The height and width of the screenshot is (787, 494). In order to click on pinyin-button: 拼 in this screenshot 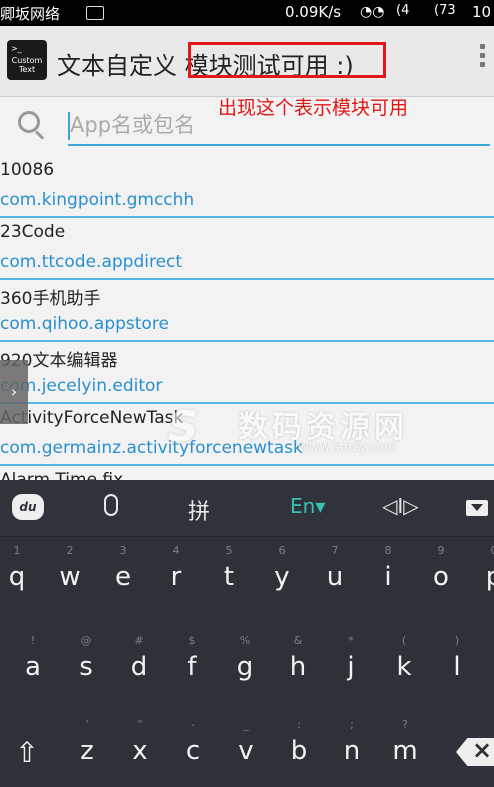, I will do `click(199, 510)`.